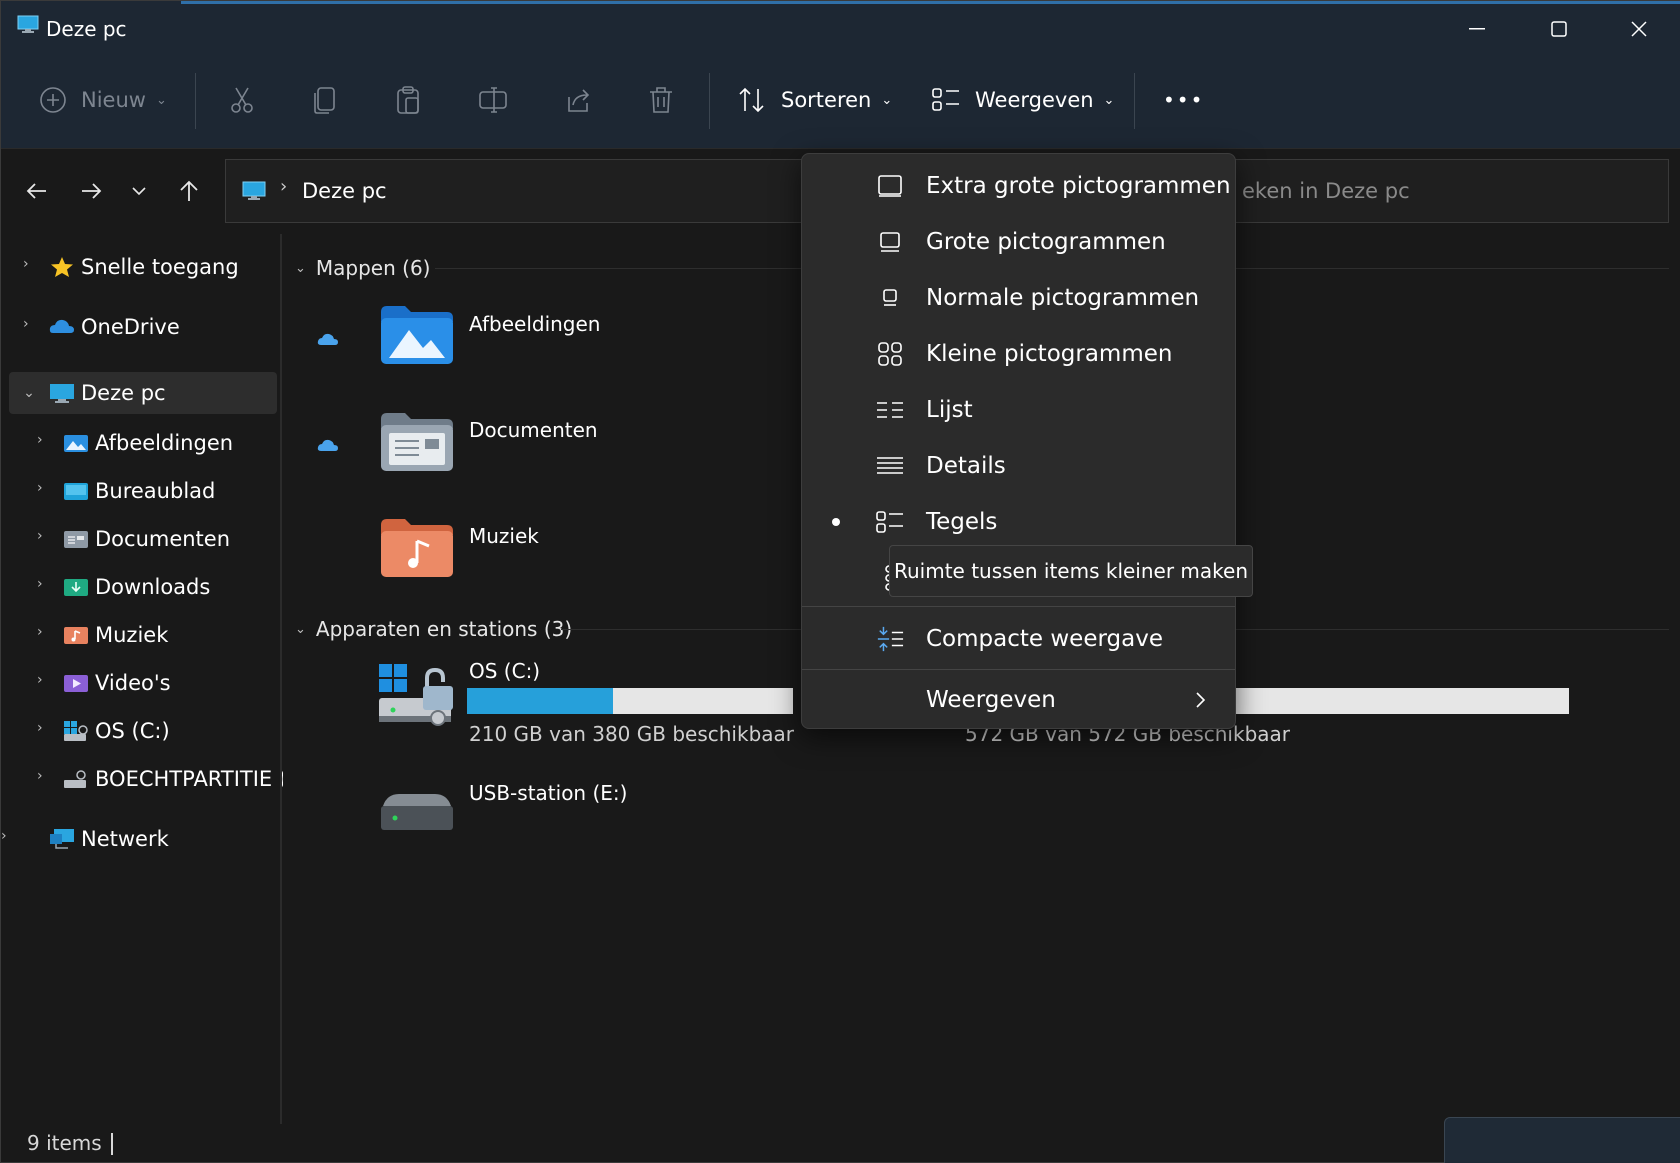 The image size is (1680, 1163). Describe the element at coordinates (62, 839) in the screenshot. I see `network-icon` at that location.